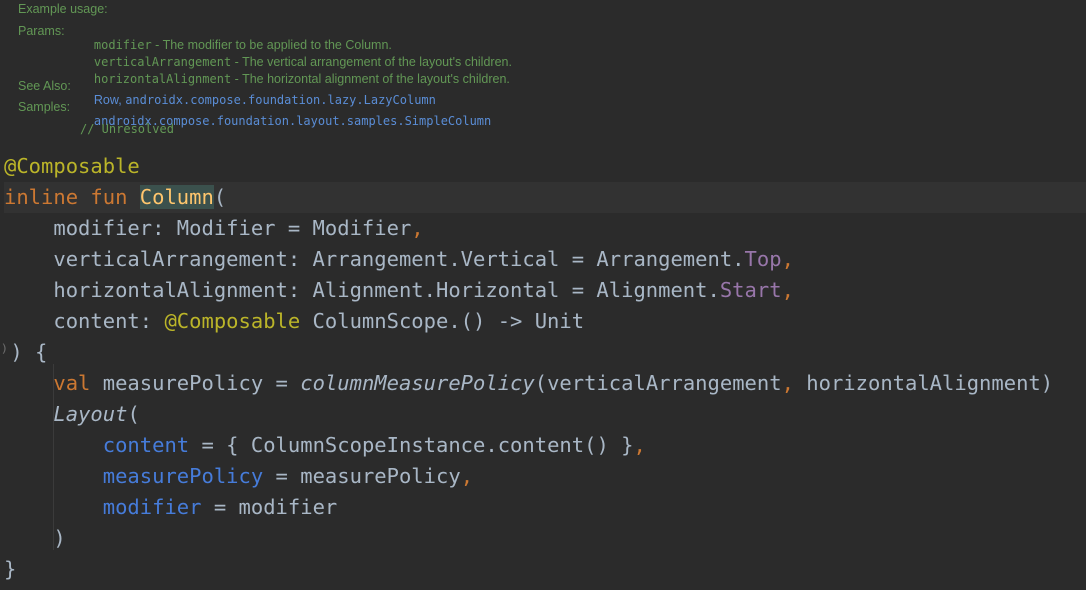 The height and width of the screenshot is (590, 1086). What do you see at coordinates (10, 569) in the screenshot?
I see `code-token: }` at bounding box center [10, 569].